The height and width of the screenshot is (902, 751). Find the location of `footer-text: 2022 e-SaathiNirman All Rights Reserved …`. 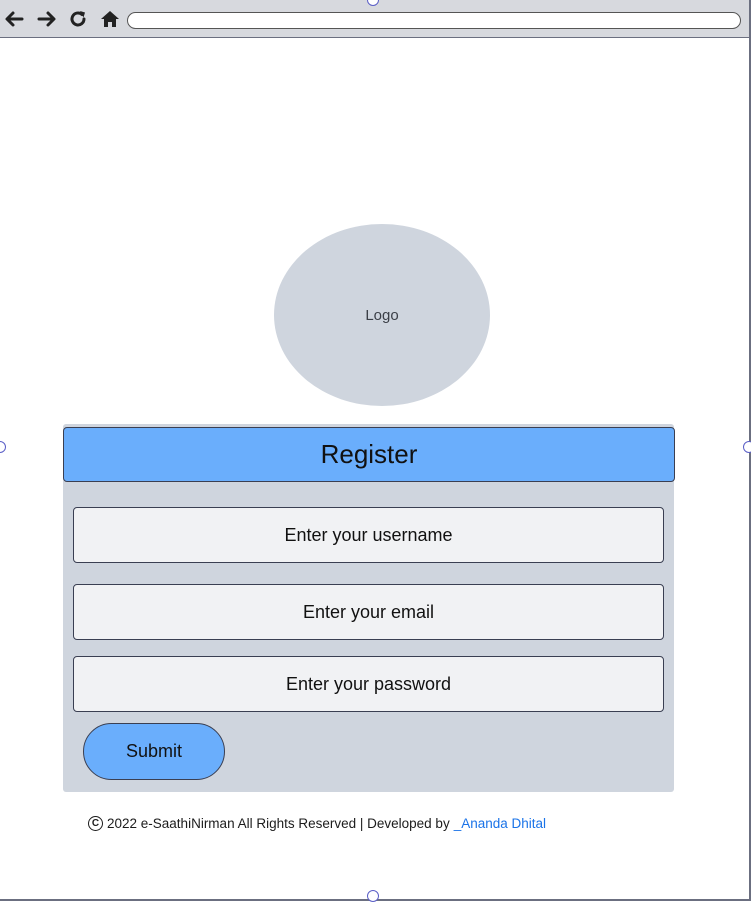

footer-text: 2022 e-SaathiNirman All Rights Reserved … is located at coordinates (278, 823).